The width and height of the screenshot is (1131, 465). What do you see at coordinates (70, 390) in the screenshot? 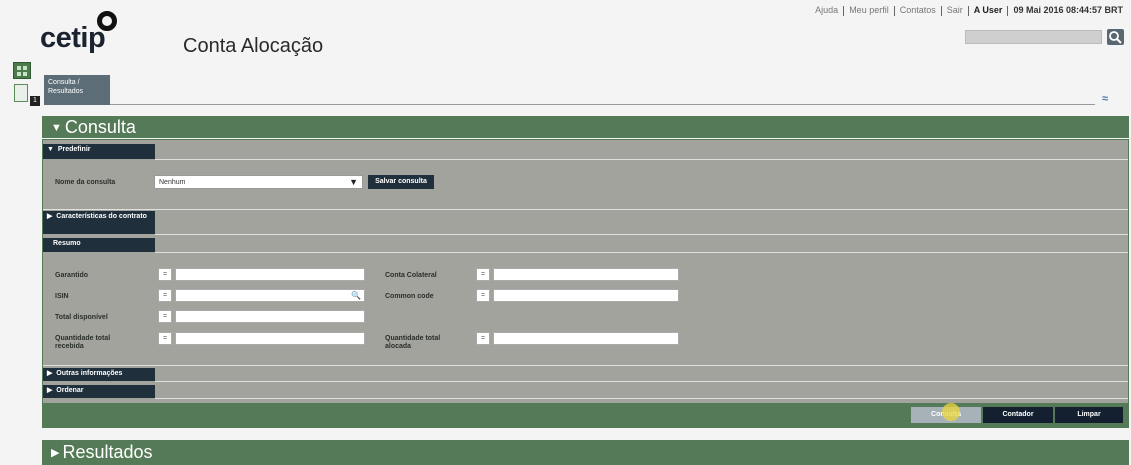
I see `ordenar-label: Ordenar` at bounding box center [70, 390].